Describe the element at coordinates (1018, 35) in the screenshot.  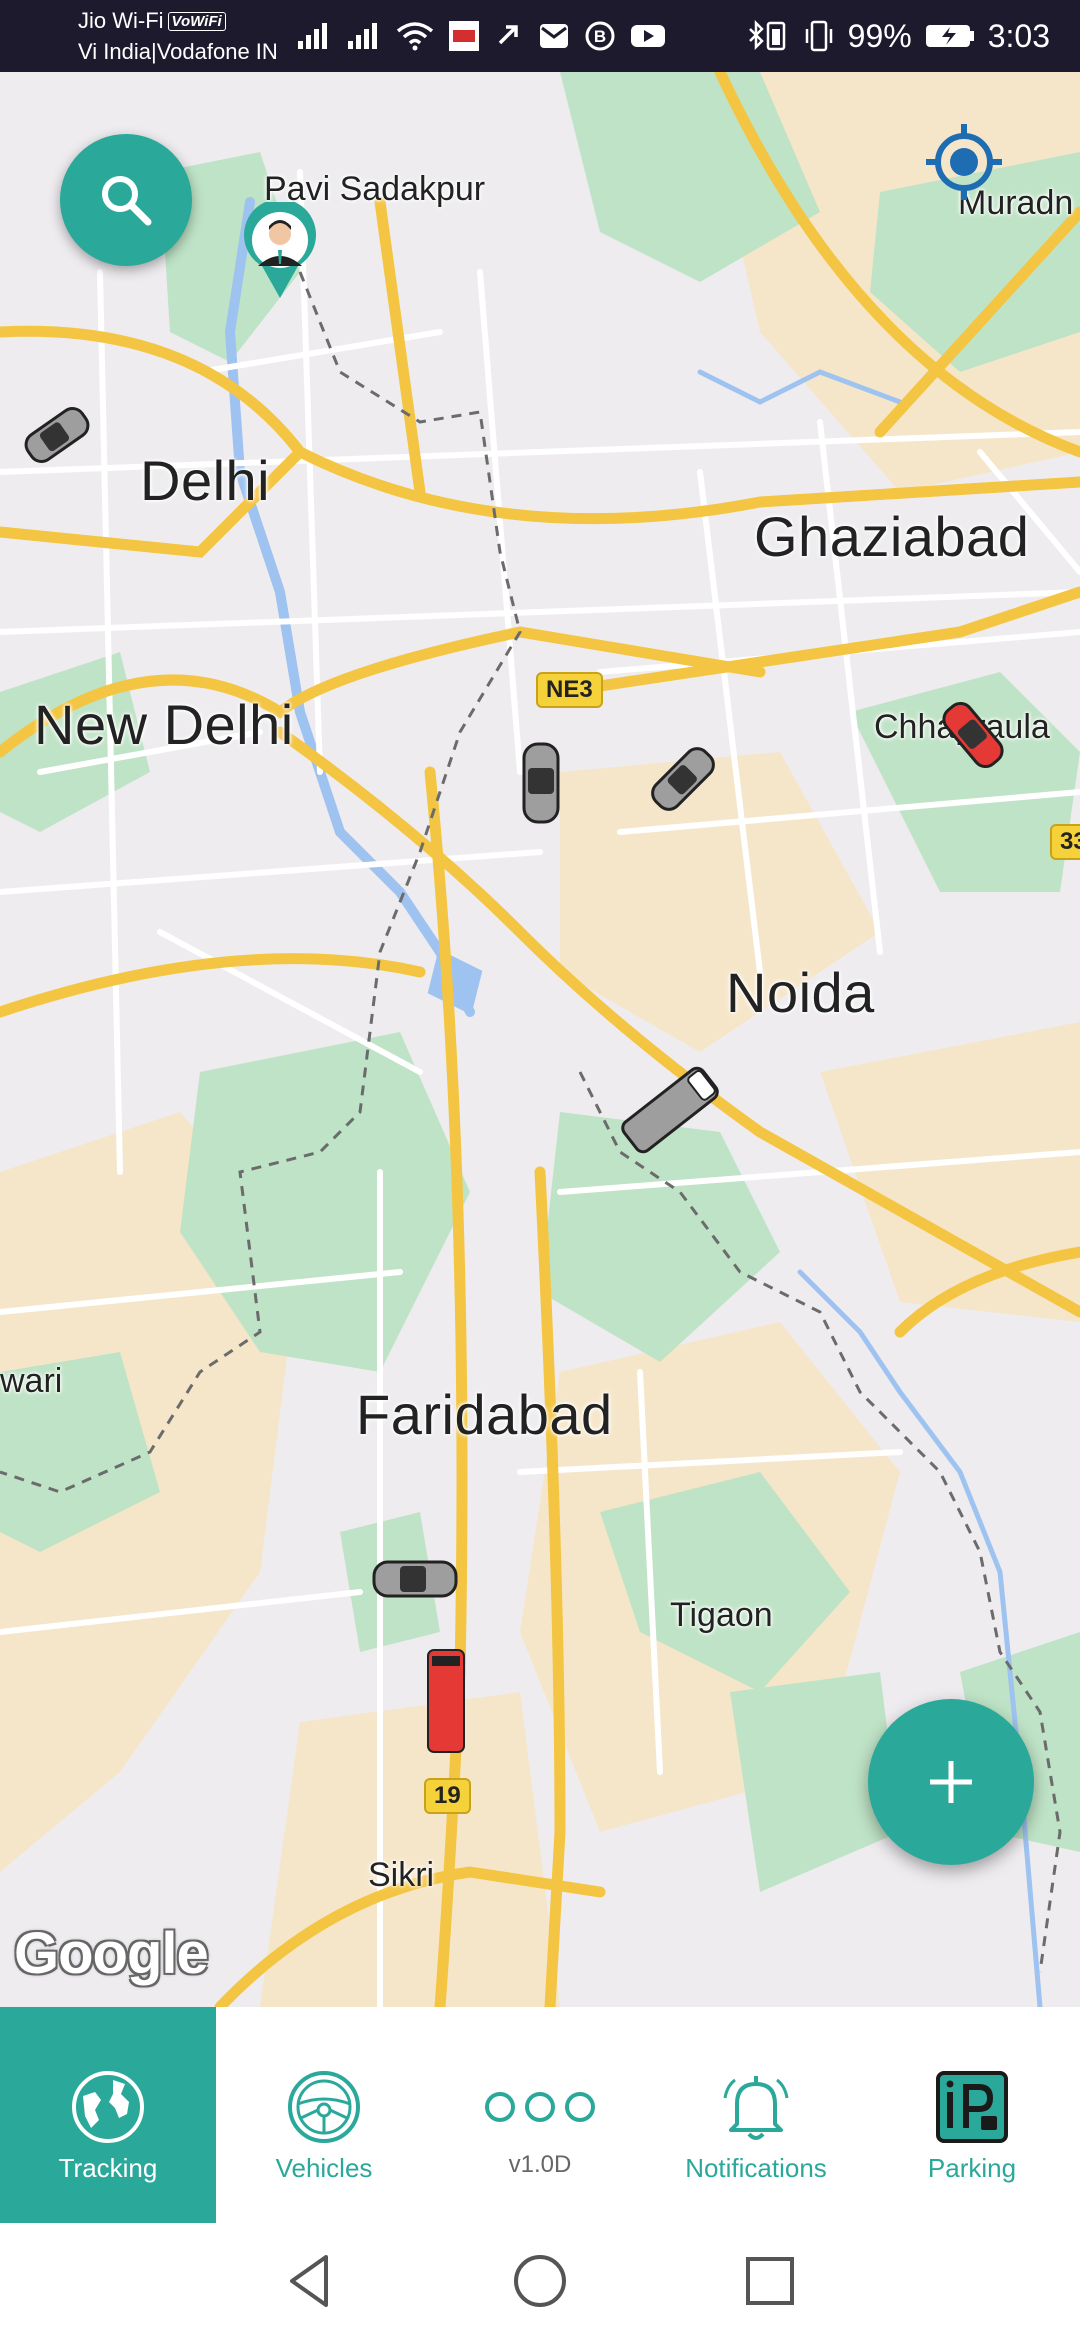
I see `clock: 3:03` at that location.